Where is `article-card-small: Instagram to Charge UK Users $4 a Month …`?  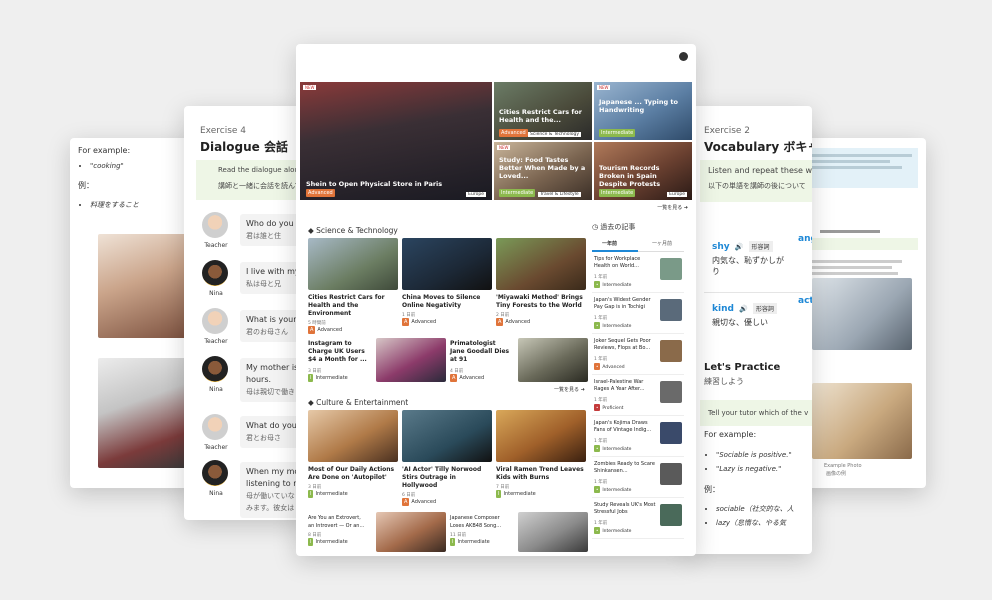
article-card-small: Instagram to Charge UK Users $4 a Month … is located at coordinates (377, 360).